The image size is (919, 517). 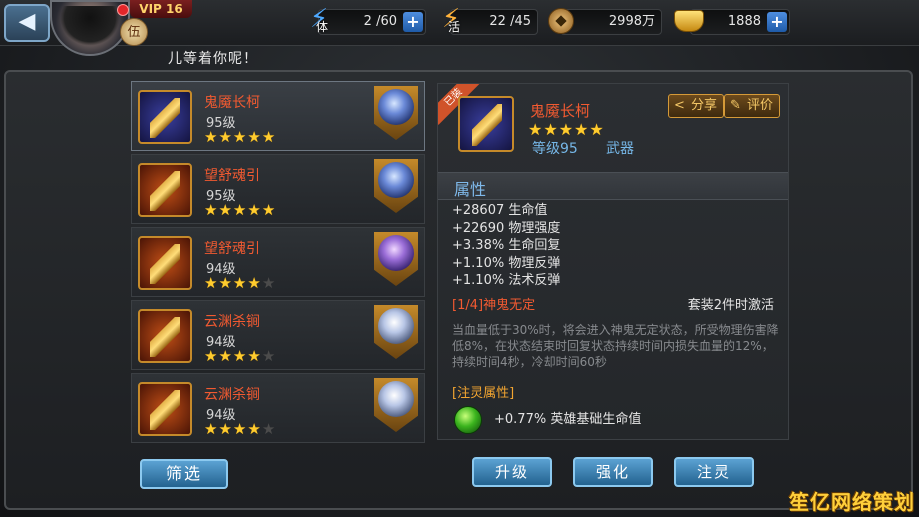 I want to click on detail-weapon-thumbnail, so click(x=486, y=124).